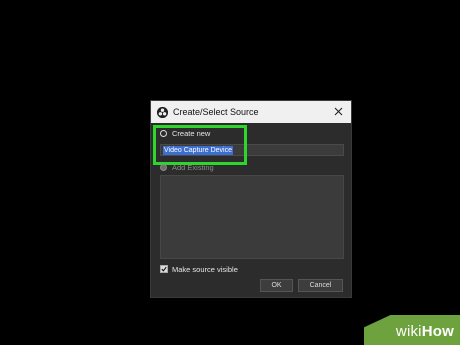 This screenshot has width=460, height=345. I want to click on close-icon, so click(338, 111).